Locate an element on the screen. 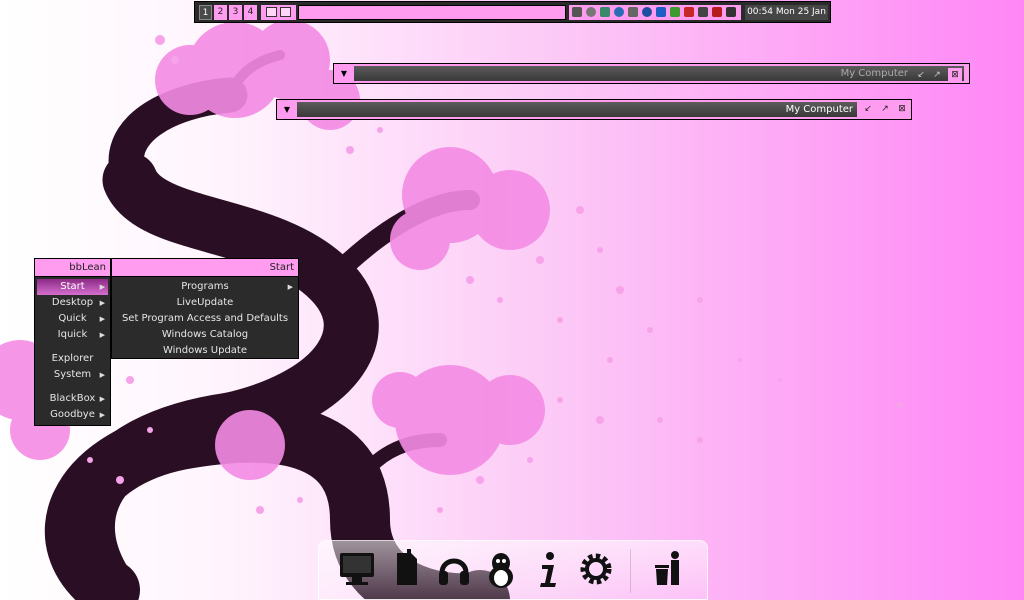 Image resolution: width=1024 pixels, height=600 pixels. system-tray is located at coordinates (655, 12).